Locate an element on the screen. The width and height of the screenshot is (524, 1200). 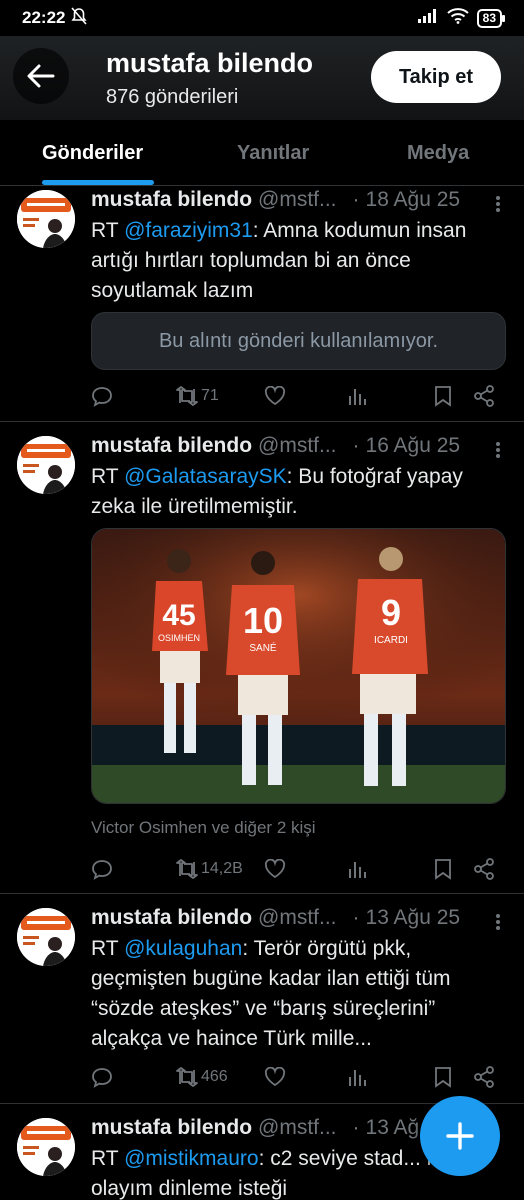
post-actions: 466 is located at coordinates (297, 1077).